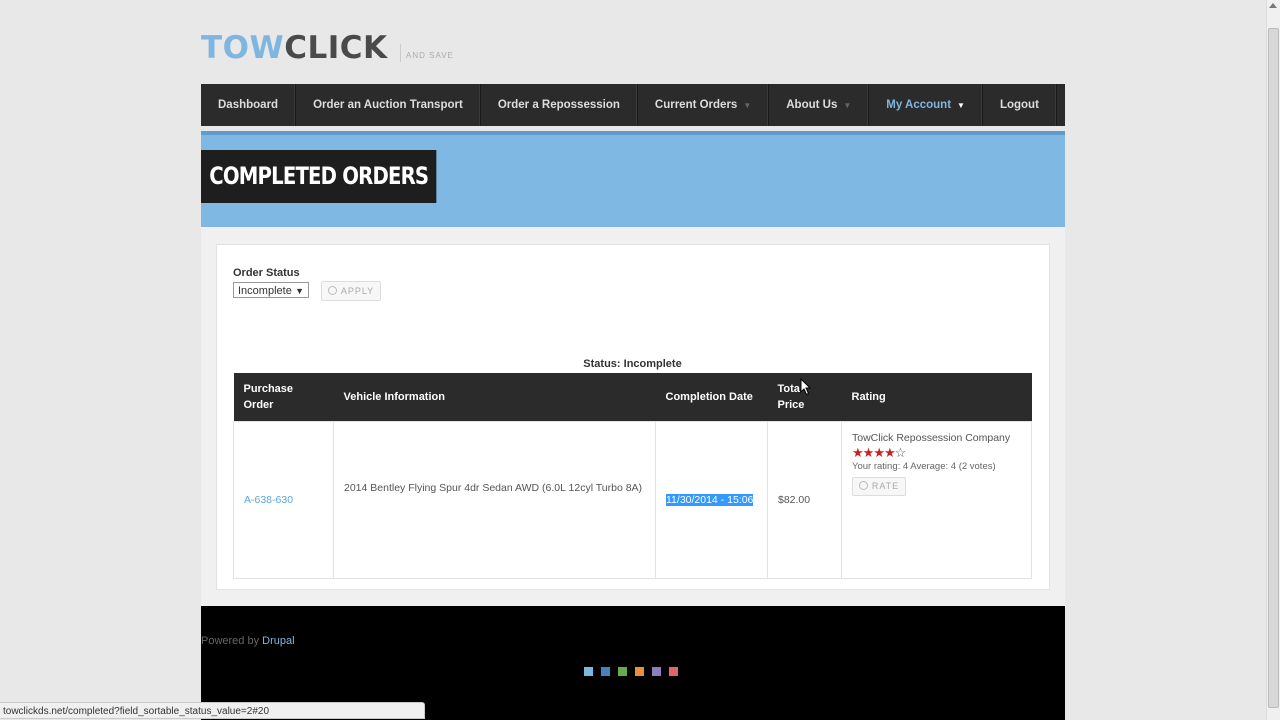 The image size is (1280, 720). I want to click on site-logo: TOWCLICK, so click(294, 50).